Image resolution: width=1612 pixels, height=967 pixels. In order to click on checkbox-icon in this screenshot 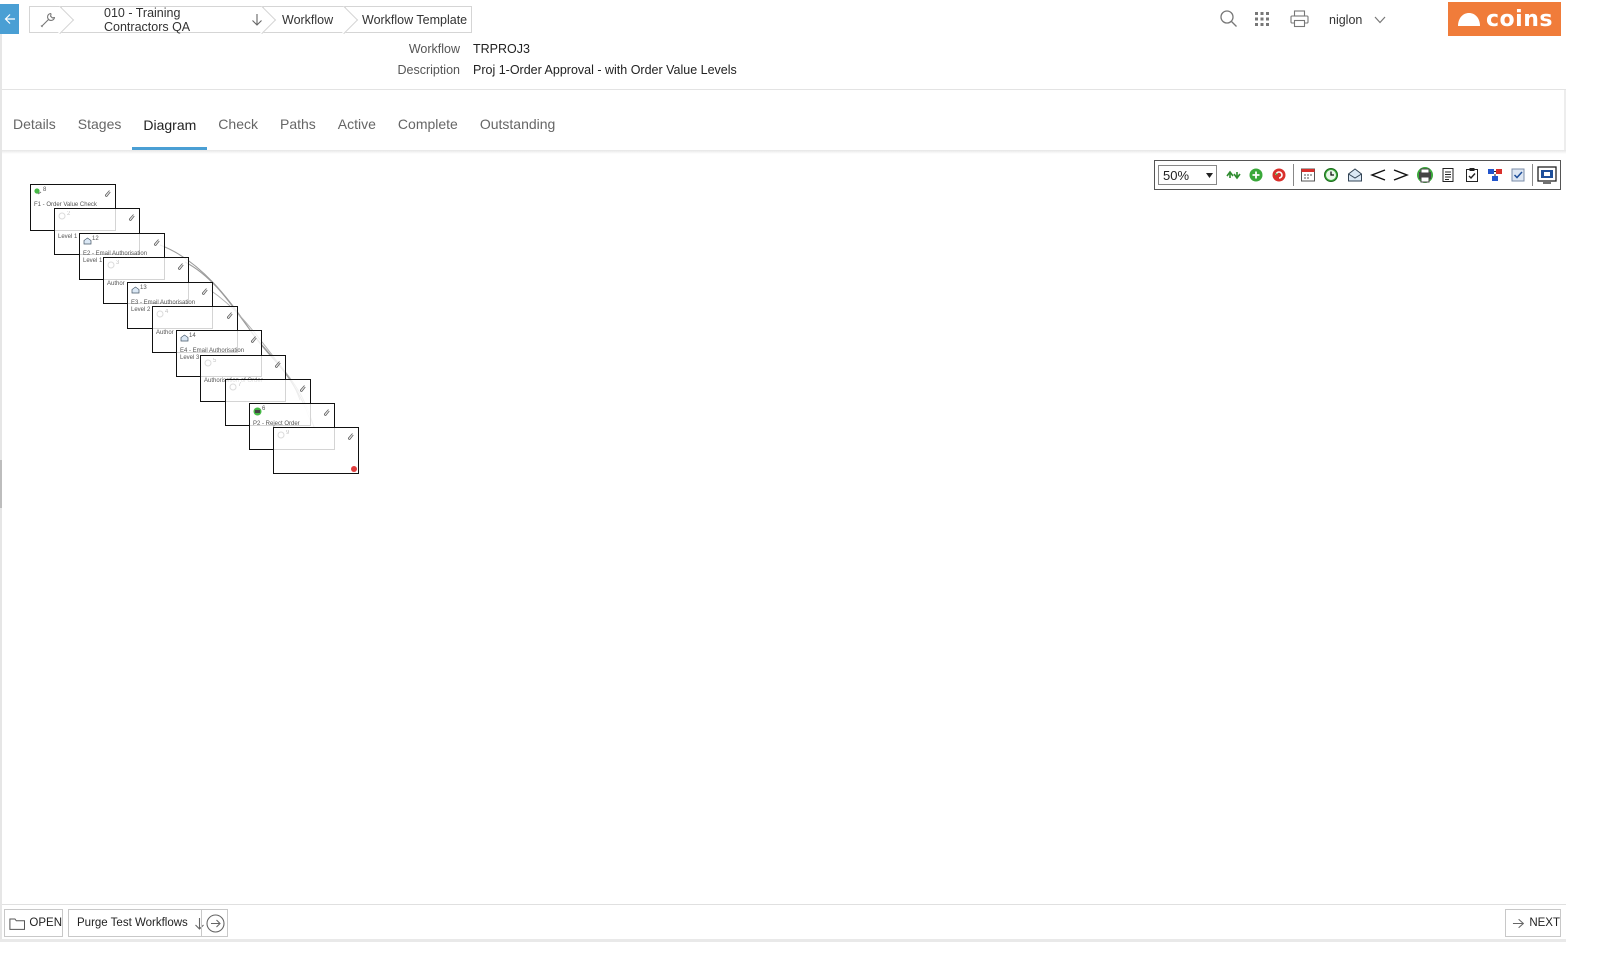, I will do `click(1518, 175)`.